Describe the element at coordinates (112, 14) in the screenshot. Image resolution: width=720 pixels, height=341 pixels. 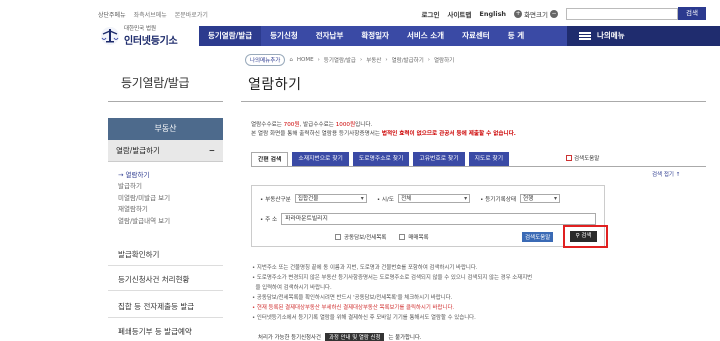
I see `skip-link-mainmenu: 상단주메뉴` at that location.